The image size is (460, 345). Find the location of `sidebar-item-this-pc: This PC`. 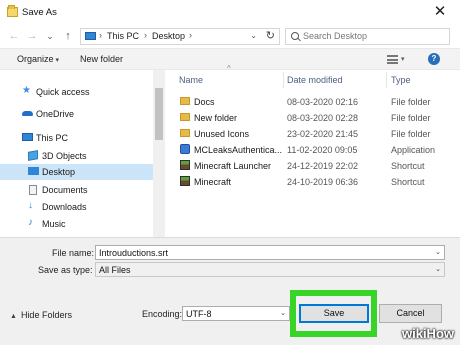

sidebar-item-this-pc: This PC is located at coordinates (76, 138).